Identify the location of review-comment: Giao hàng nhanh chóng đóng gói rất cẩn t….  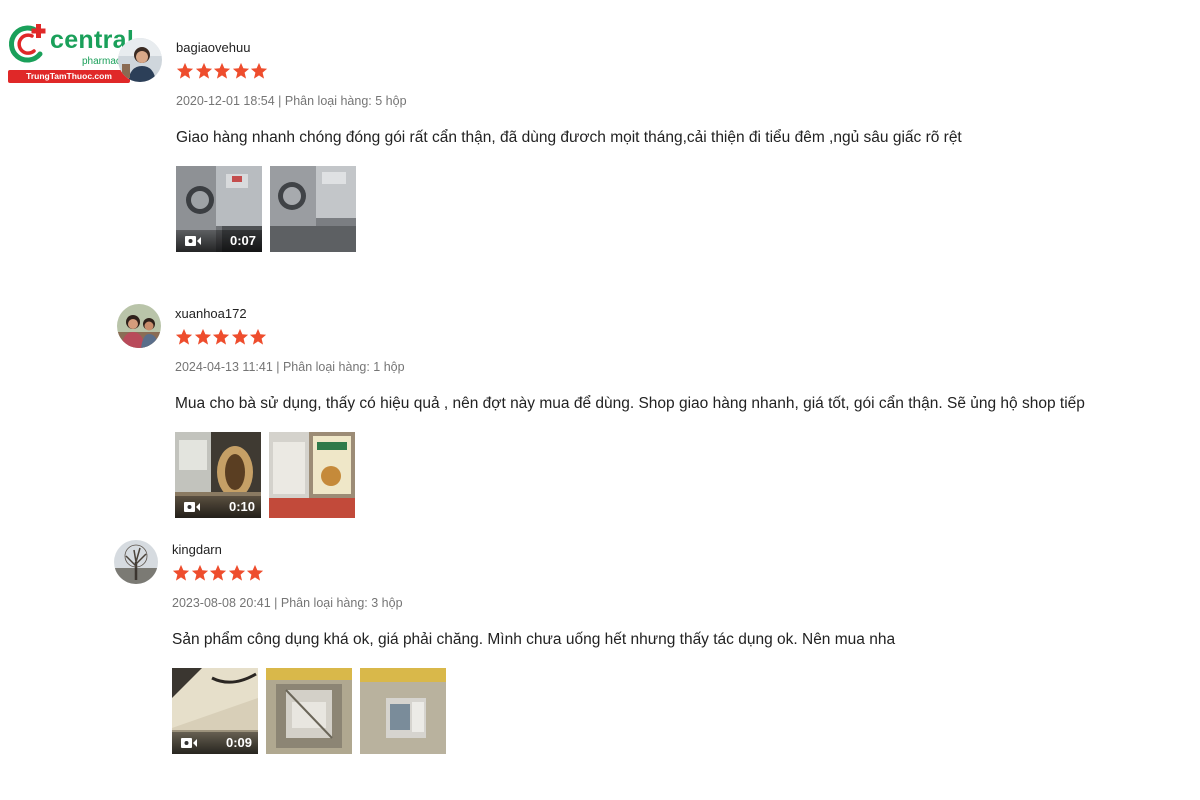
(569, 137).